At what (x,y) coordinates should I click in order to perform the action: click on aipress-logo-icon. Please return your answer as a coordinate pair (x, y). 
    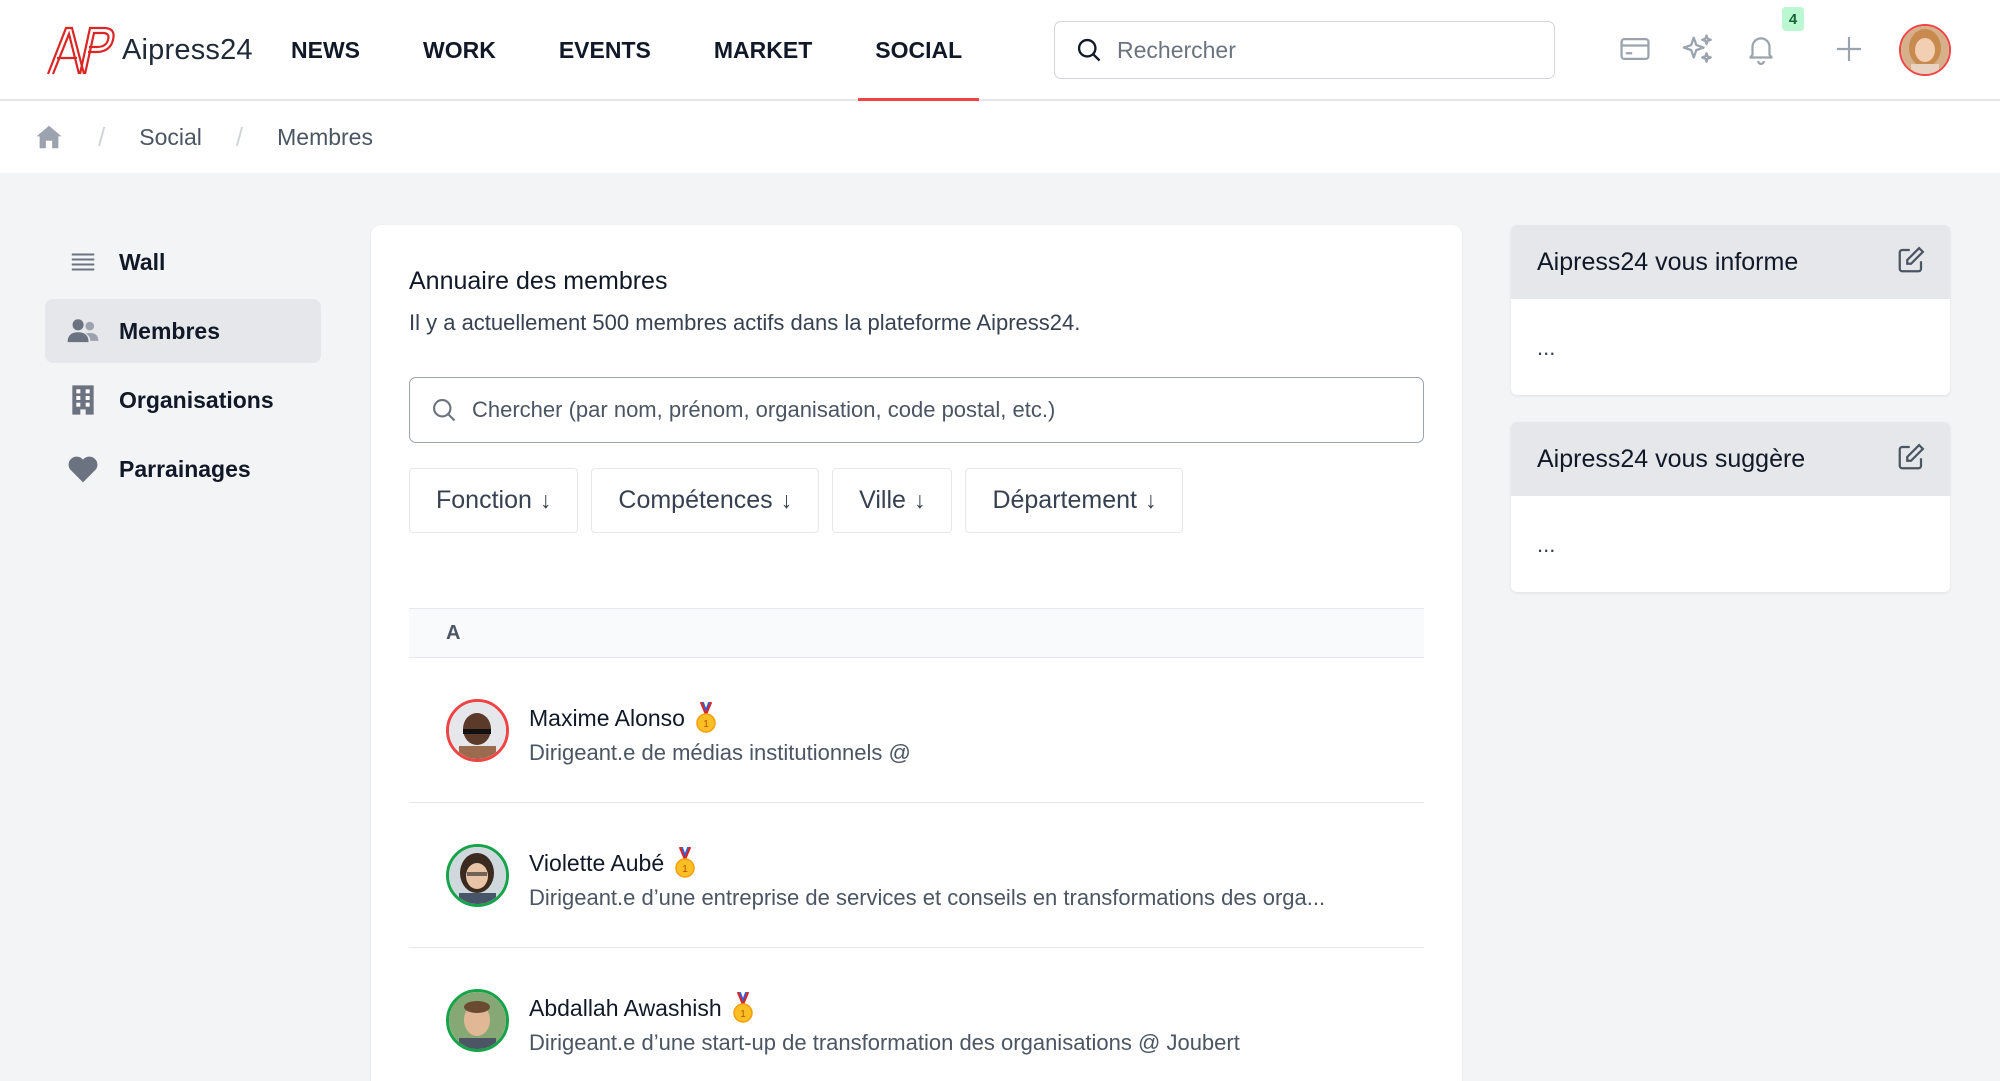
    Looking at the image, I should click on (80, 50).